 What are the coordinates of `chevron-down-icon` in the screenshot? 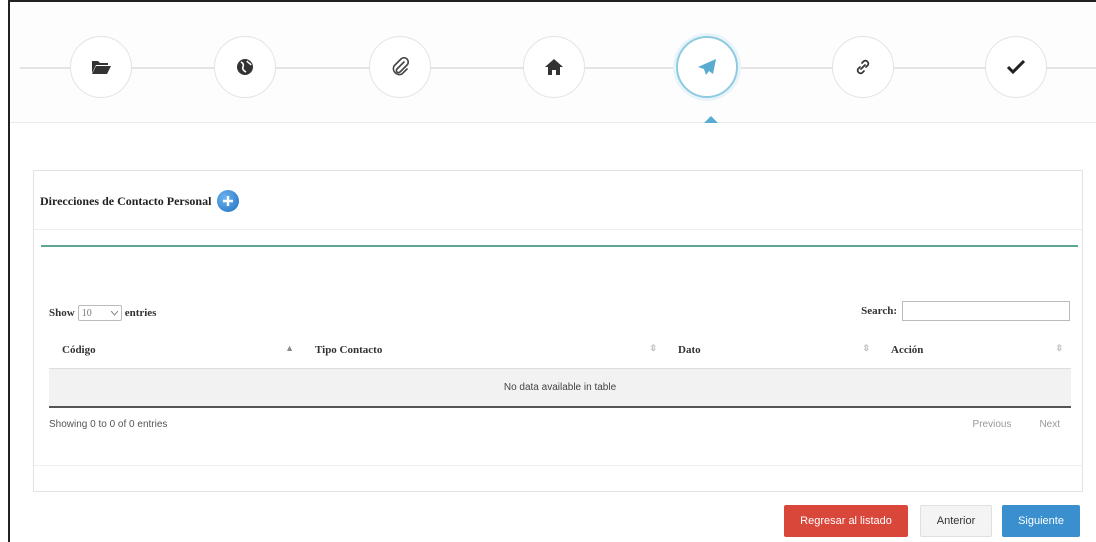 It's located at (114, 313).